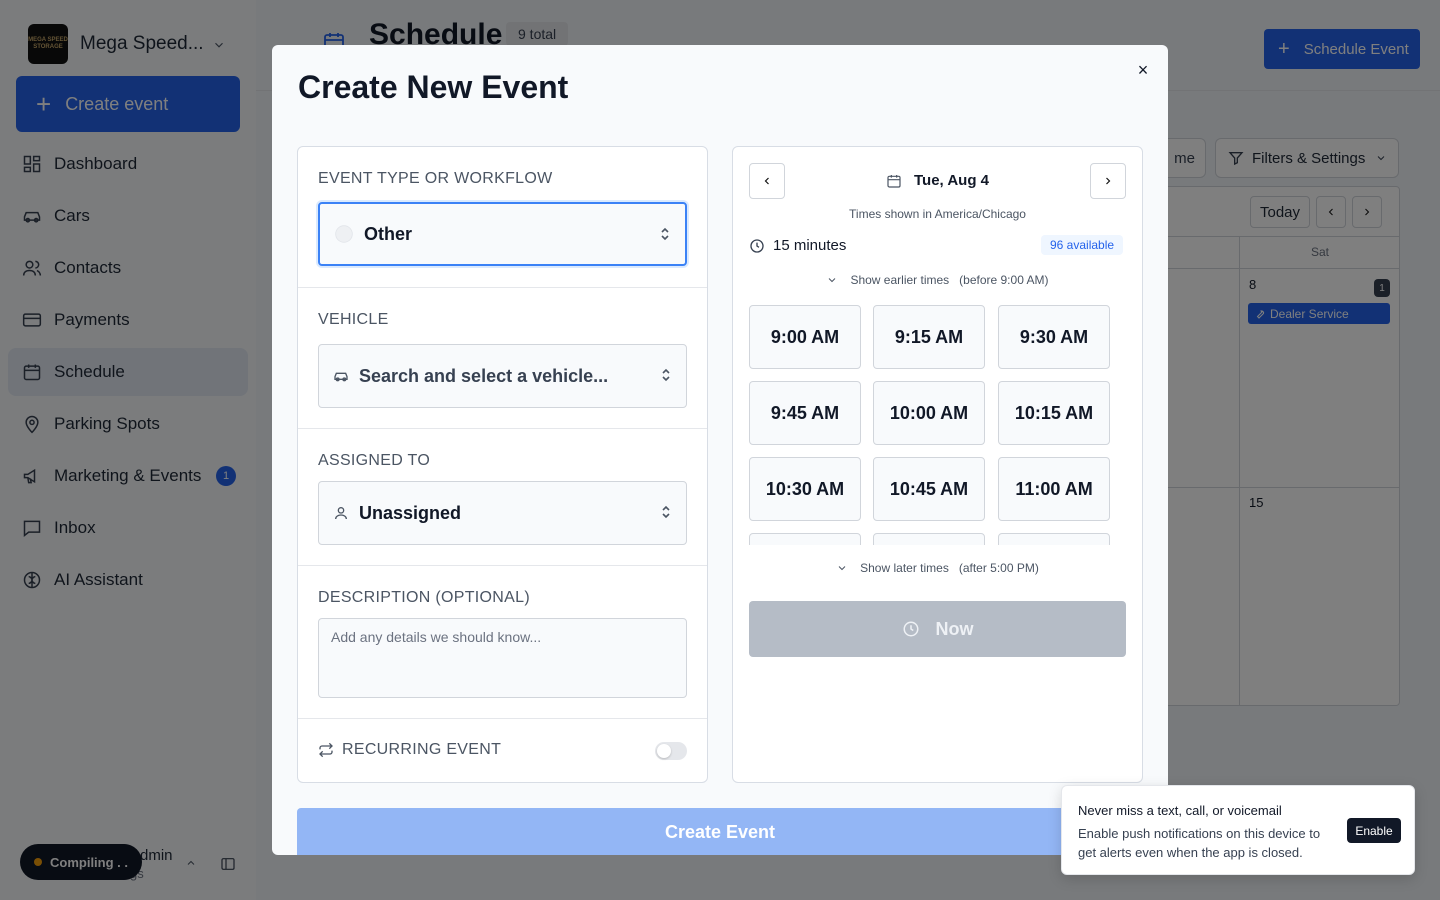 The image size is (1440, 900). I want to click on recurring-toggle, so click(671, 751).